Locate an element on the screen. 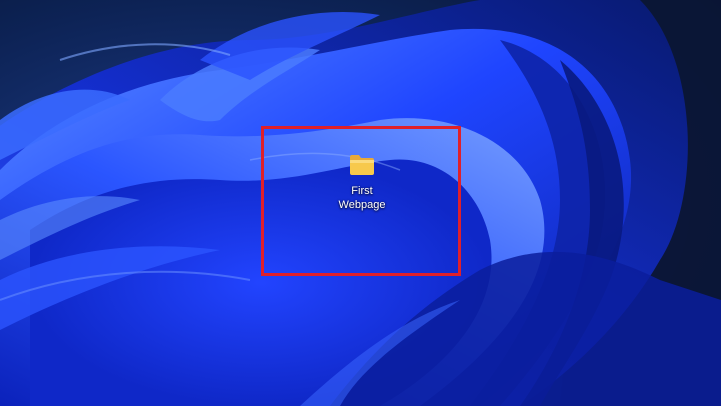 Image resolution: width=721 pixels, height=406 pixels. desktop-folder-first-webpage: First Webpage is located at coordinates (362, 189).